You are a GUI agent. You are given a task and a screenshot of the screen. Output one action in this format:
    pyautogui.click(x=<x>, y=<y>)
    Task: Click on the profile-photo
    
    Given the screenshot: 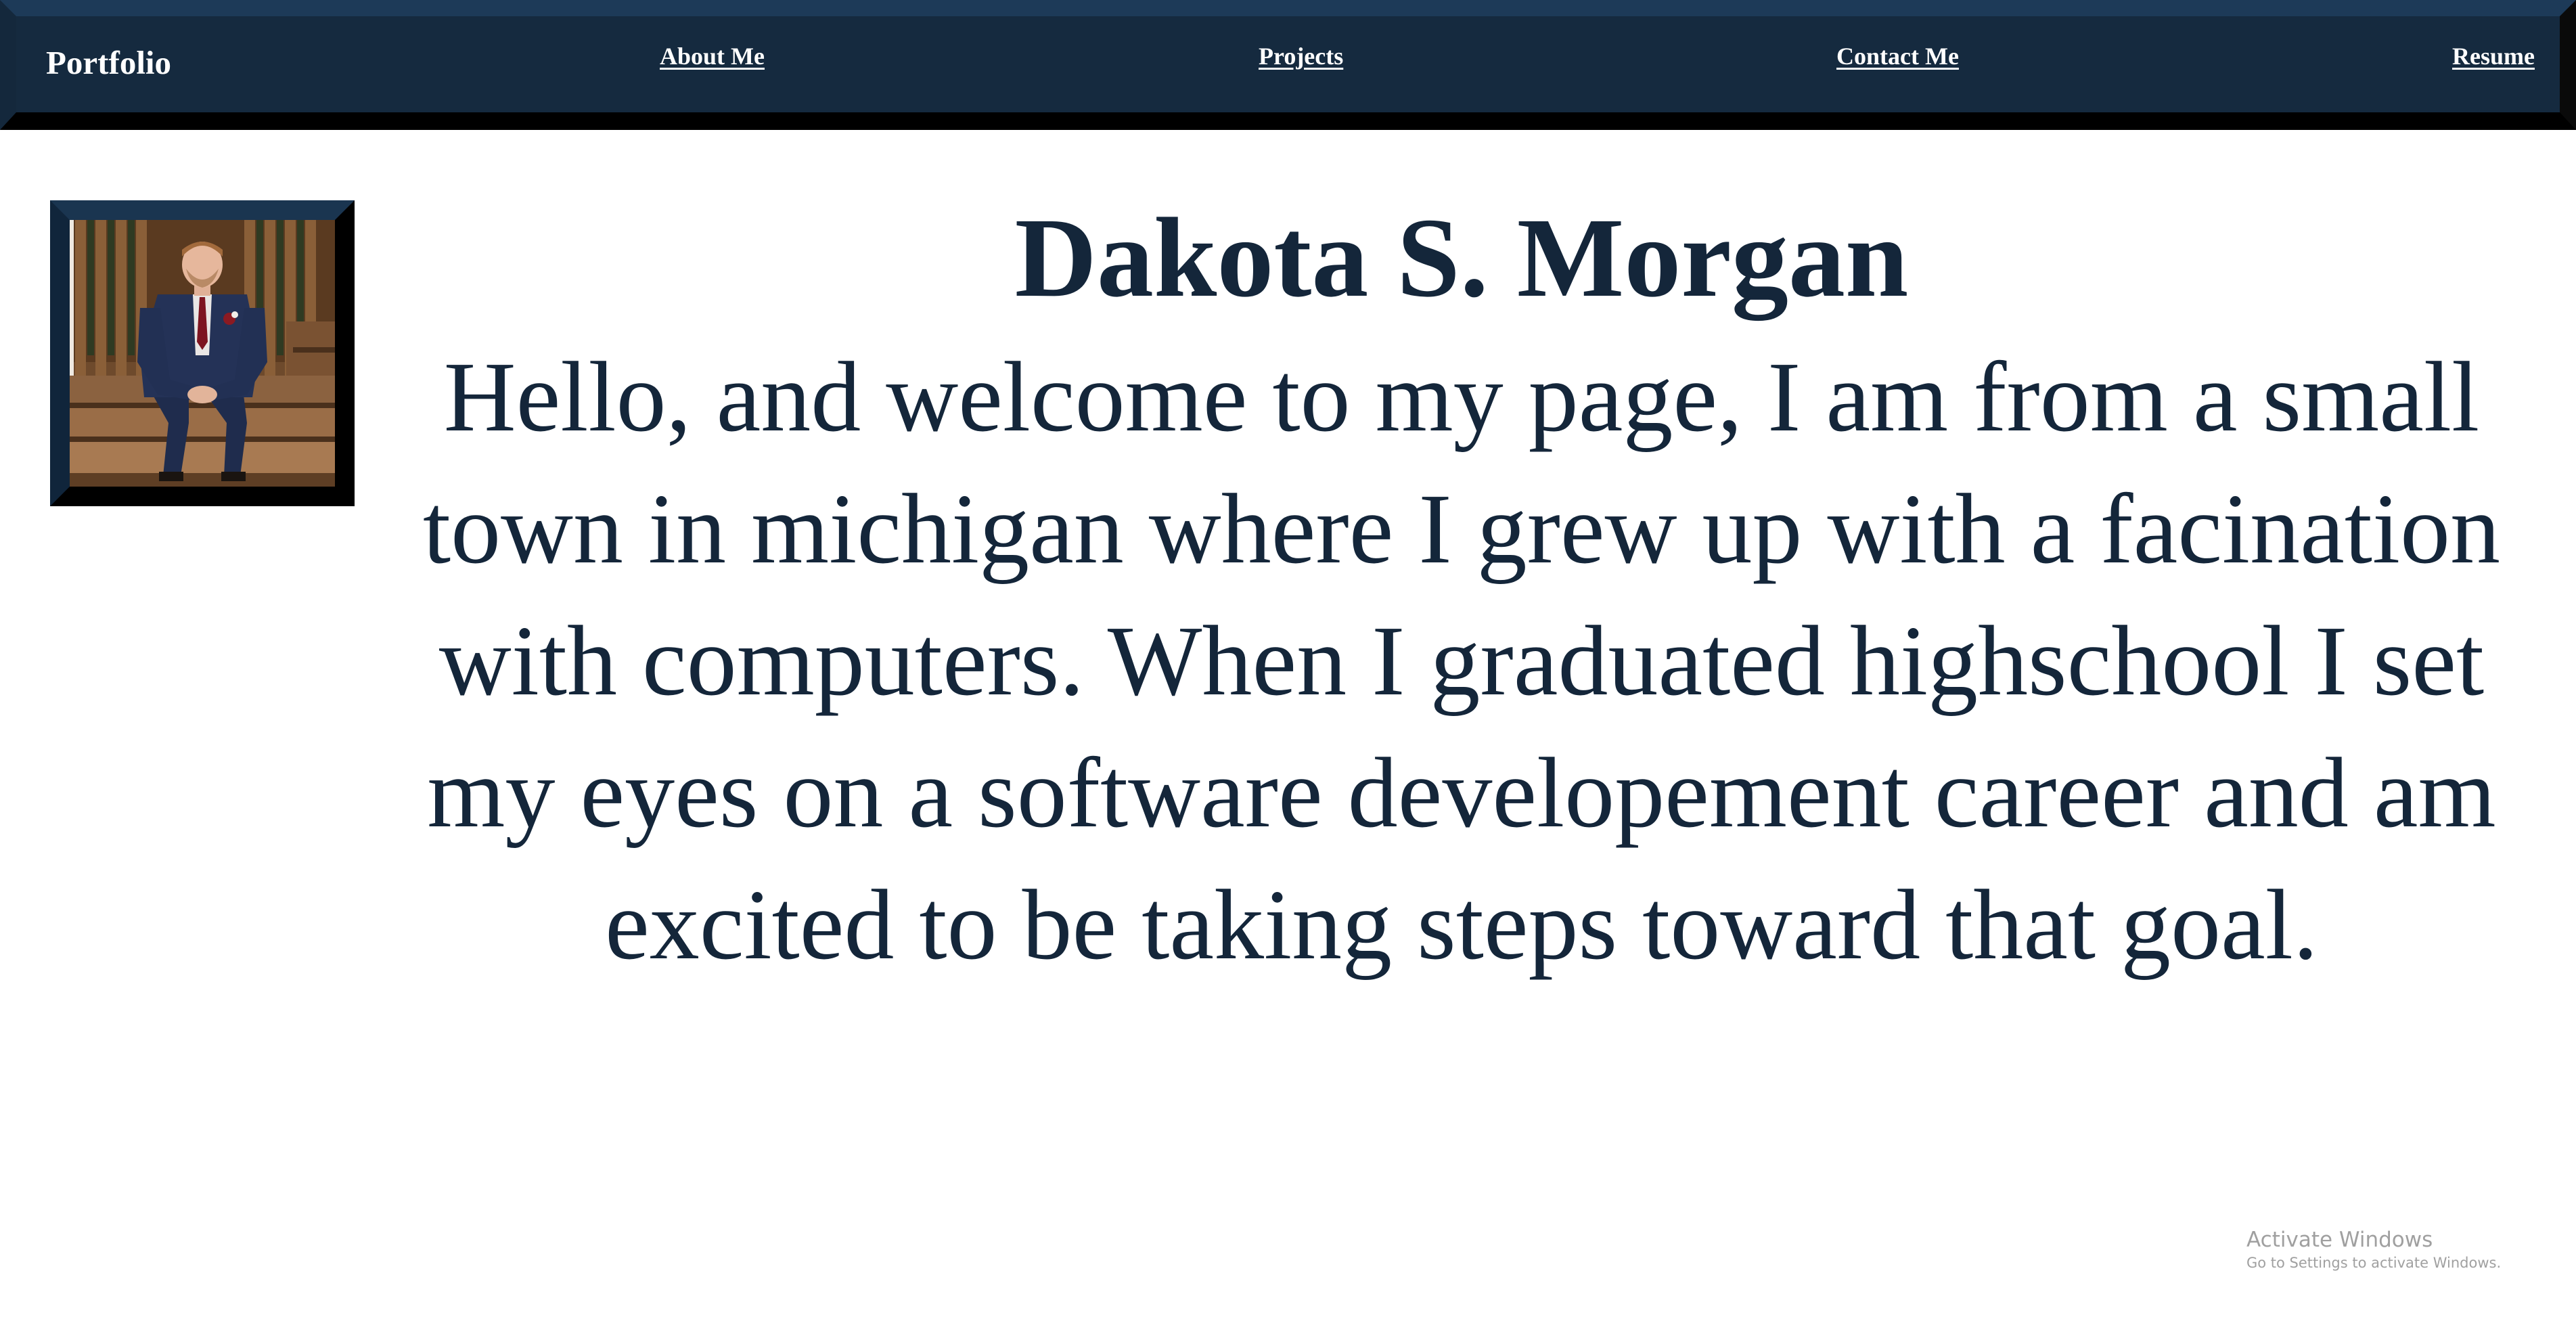 What is the action you would take?
    pyautogui.click(x=202, y=353)
    